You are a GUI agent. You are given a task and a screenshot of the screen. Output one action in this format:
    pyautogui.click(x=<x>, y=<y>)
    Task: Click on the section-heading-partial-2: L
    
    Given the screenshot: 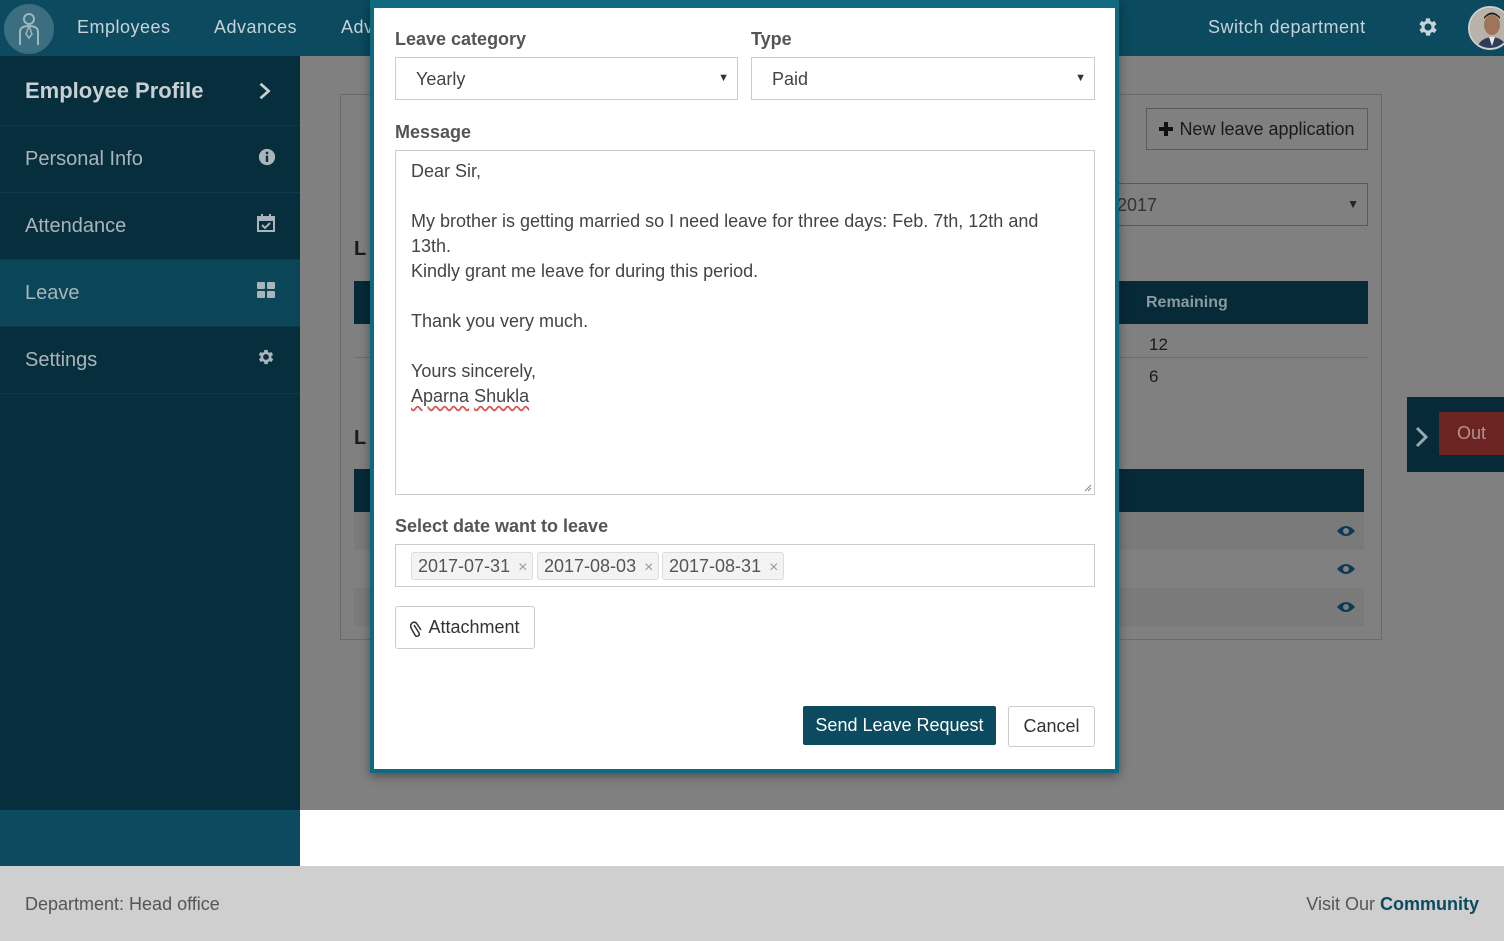 What is the action you would take?
    pyautogui.click(x=360, y=438)
    